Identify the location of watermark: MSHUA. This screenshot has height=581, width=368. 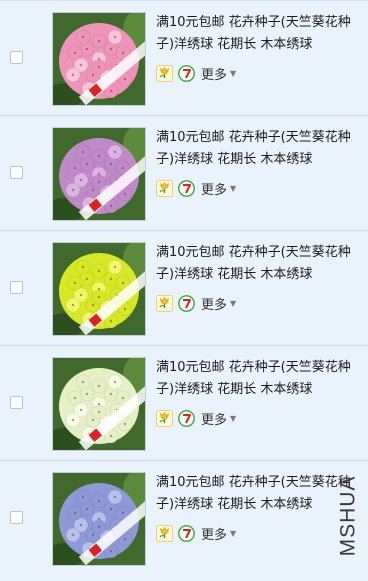
(348, 516).